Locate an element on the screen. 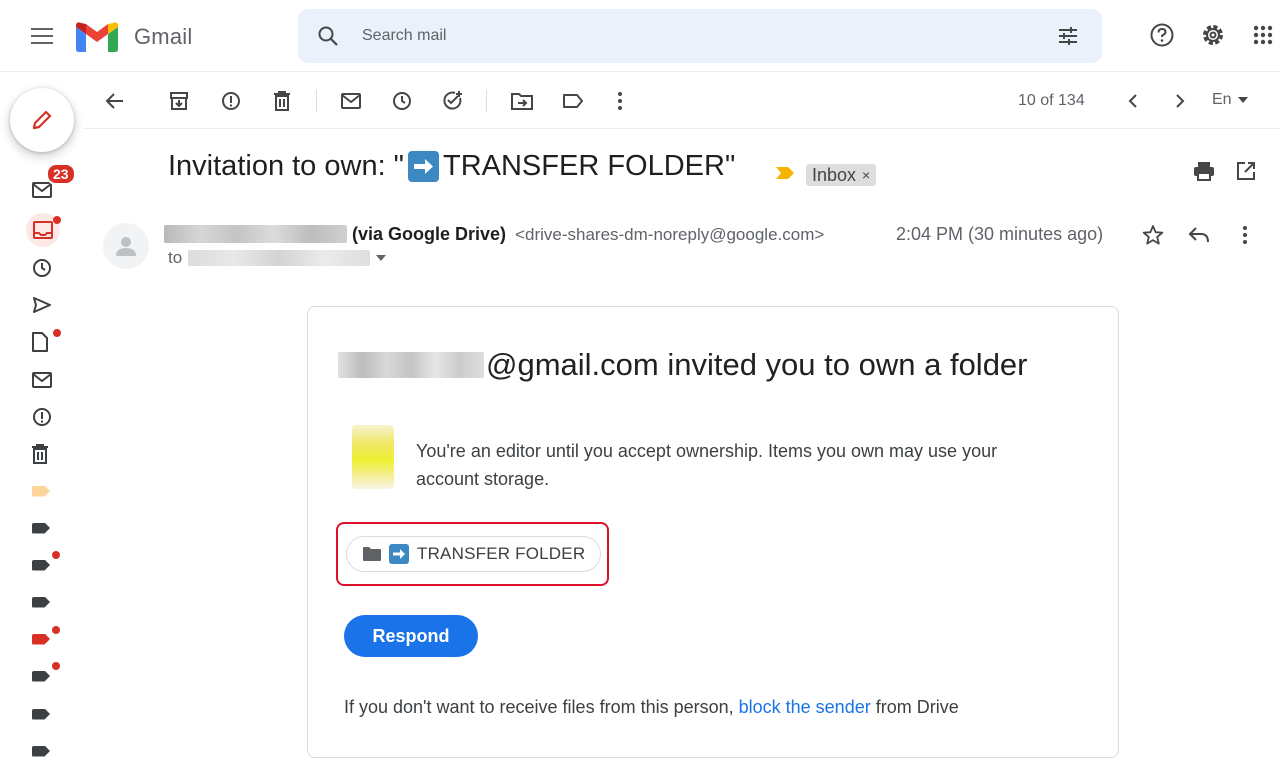 The width and height of the screenshot is (1280, 773). more-vert-icon is located at coordinates (620, 101).